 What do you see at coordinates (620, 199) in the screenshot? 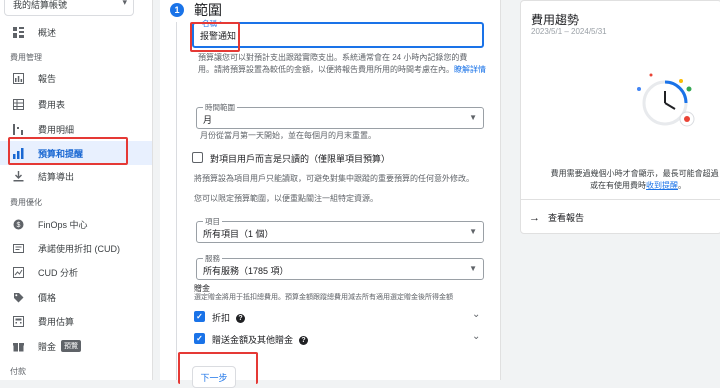
I see `card-divider` at bounding box center [620, 199].